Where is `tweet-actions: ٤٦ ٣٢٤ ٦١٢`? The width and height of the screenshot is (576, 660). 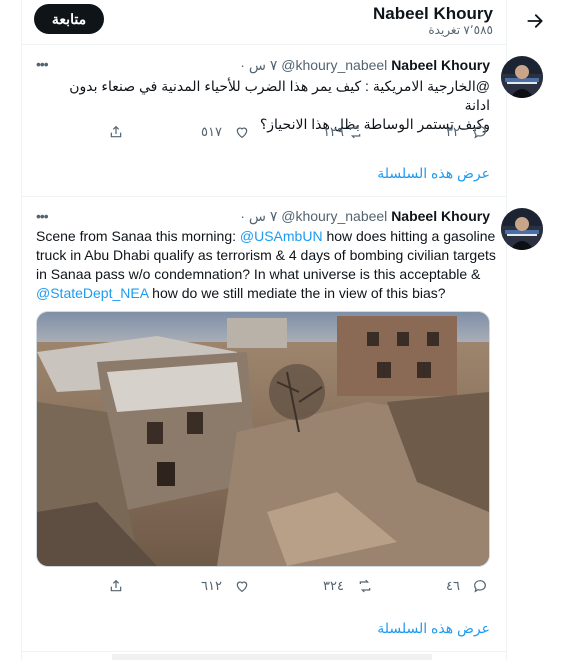 tweet-actions: ٤٦ ٣٢٤ ٦١٢ is located at coordinates (295, 586).